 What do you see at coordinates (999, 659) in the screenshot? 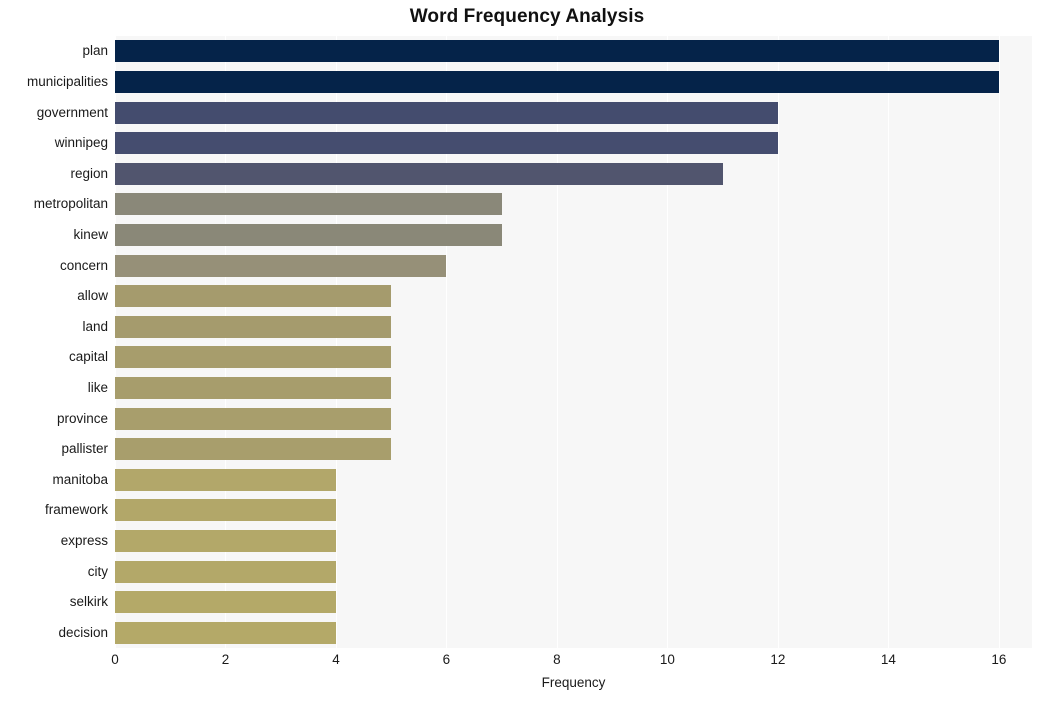
I see `x-tick-label: 16` at bounding box center [999, 659].